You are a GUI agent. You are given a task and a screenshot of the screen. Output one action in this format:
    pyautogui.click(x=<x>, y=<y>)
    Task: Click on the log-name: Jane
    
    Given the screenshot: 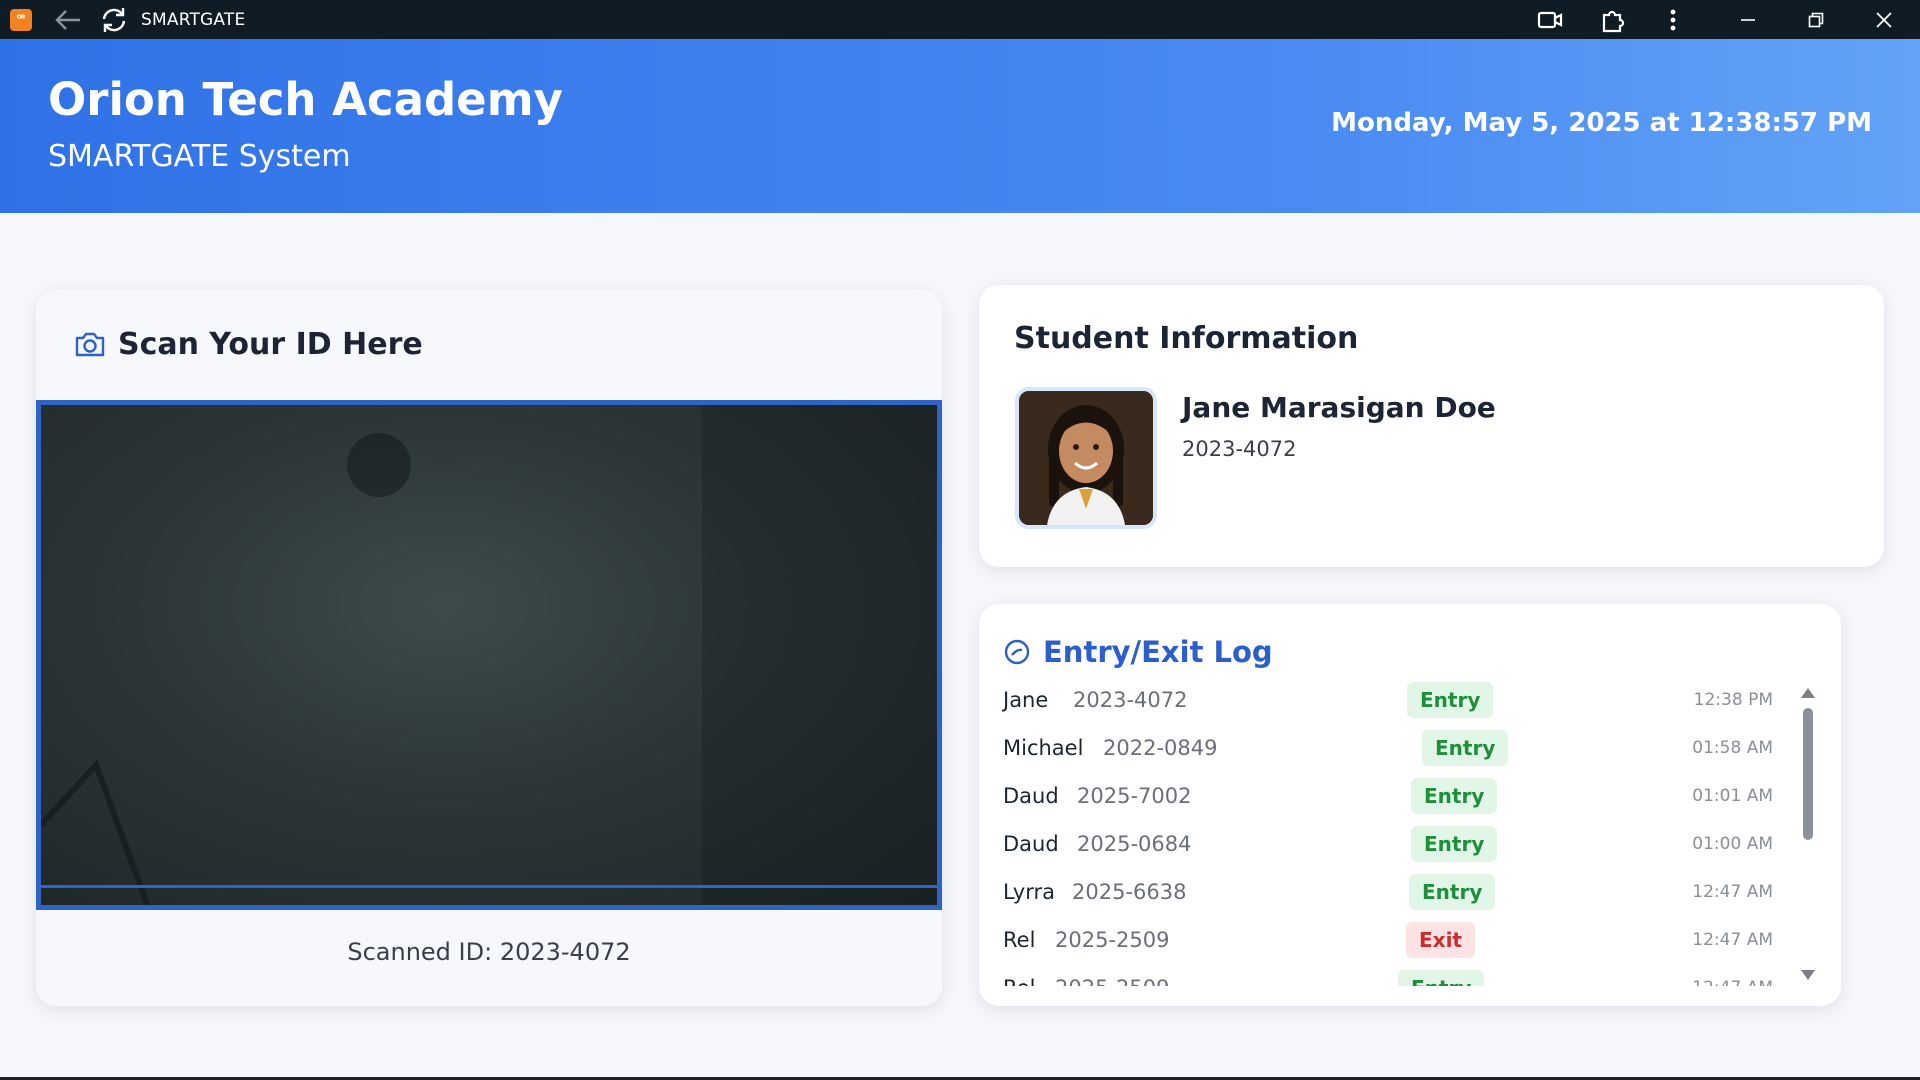 What is the action you would take?
    pyautogui.click(x=1026, y=700)
    